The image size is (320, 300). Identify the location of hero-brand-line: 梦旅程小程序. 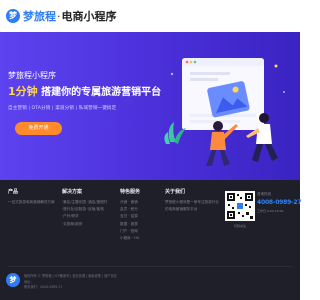
(32, 75).